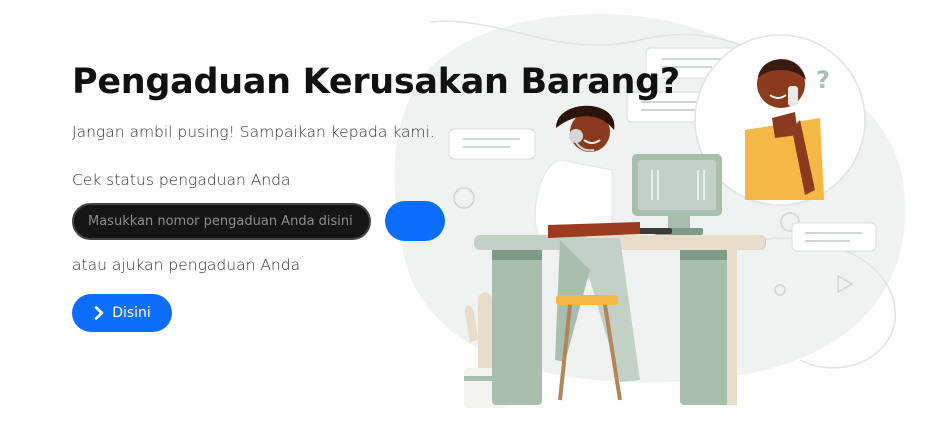  What do you see at coordinates (186, 265) in the screenshot?
I see `submit-complaint-label: atau ajukan pengaduan Anda` at bounding box center [186, 265].